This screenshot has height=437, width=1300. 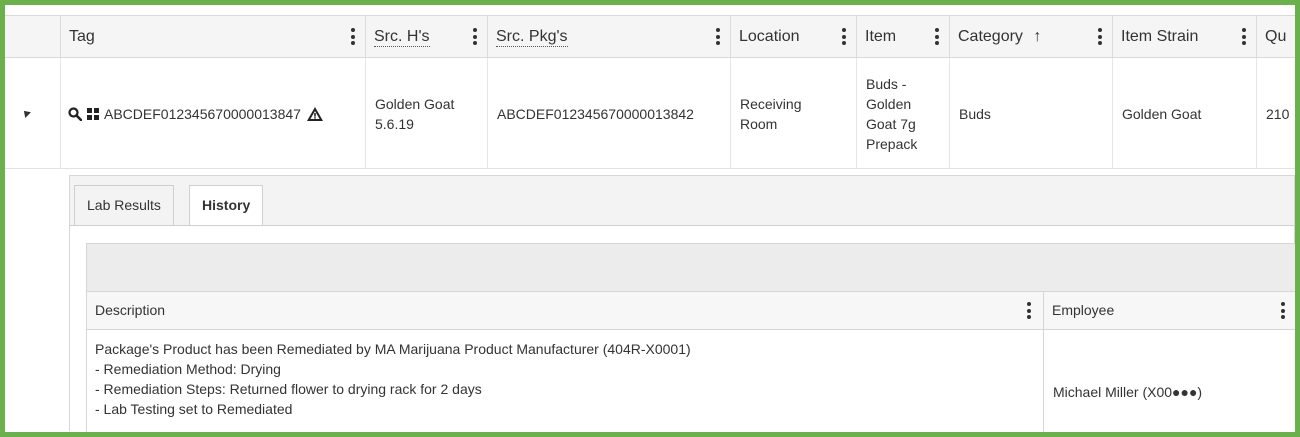 What do you see at coordinates (82, 36) in the screenshot?
I see `header-tag-label: Tag` at bounding box center [82, 36].